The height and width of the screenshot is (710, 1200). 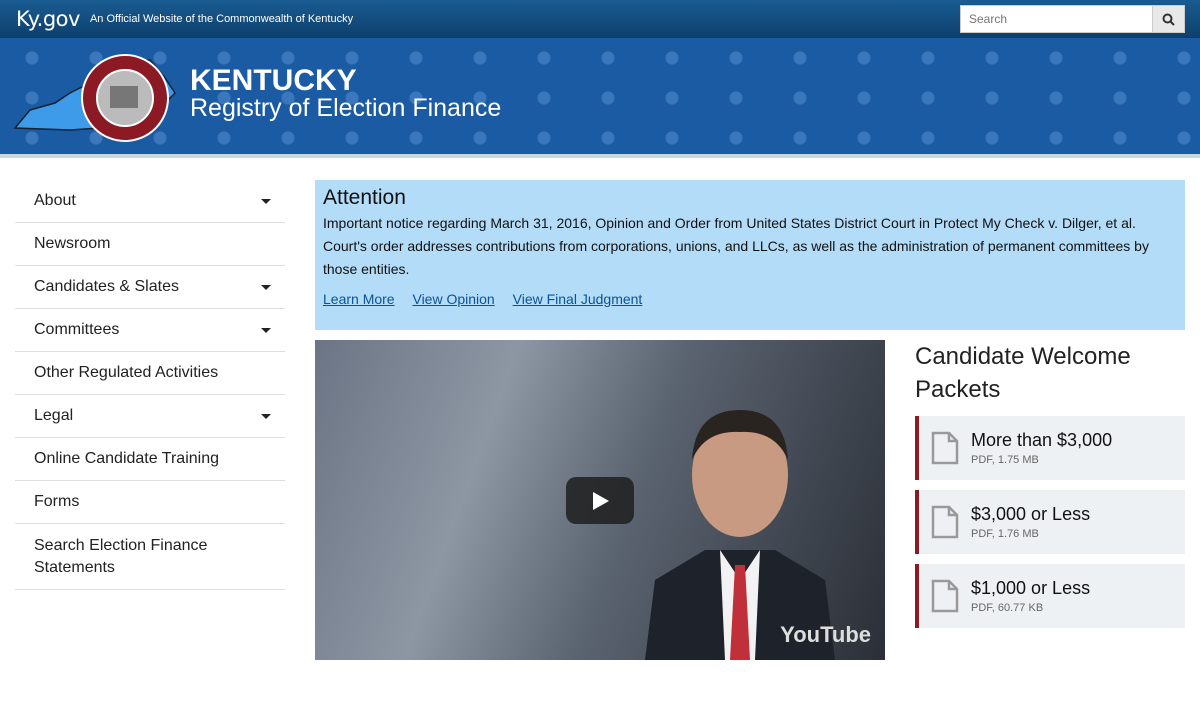 What do you see at coordinates (150, 416) in the screenshot?
I see `sidebar-item-legal: Legal` at bounding box center [150, 416].